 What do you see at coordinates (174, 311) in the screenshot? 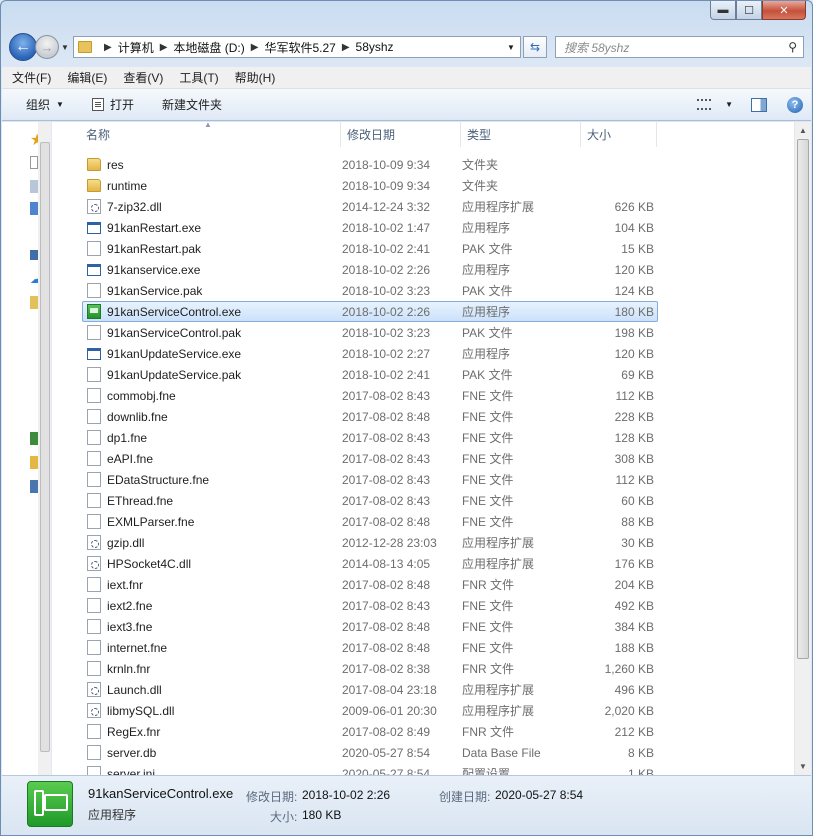
I see `file-name: 91kanServiceControl.exe` at bounding box center [174, 311].